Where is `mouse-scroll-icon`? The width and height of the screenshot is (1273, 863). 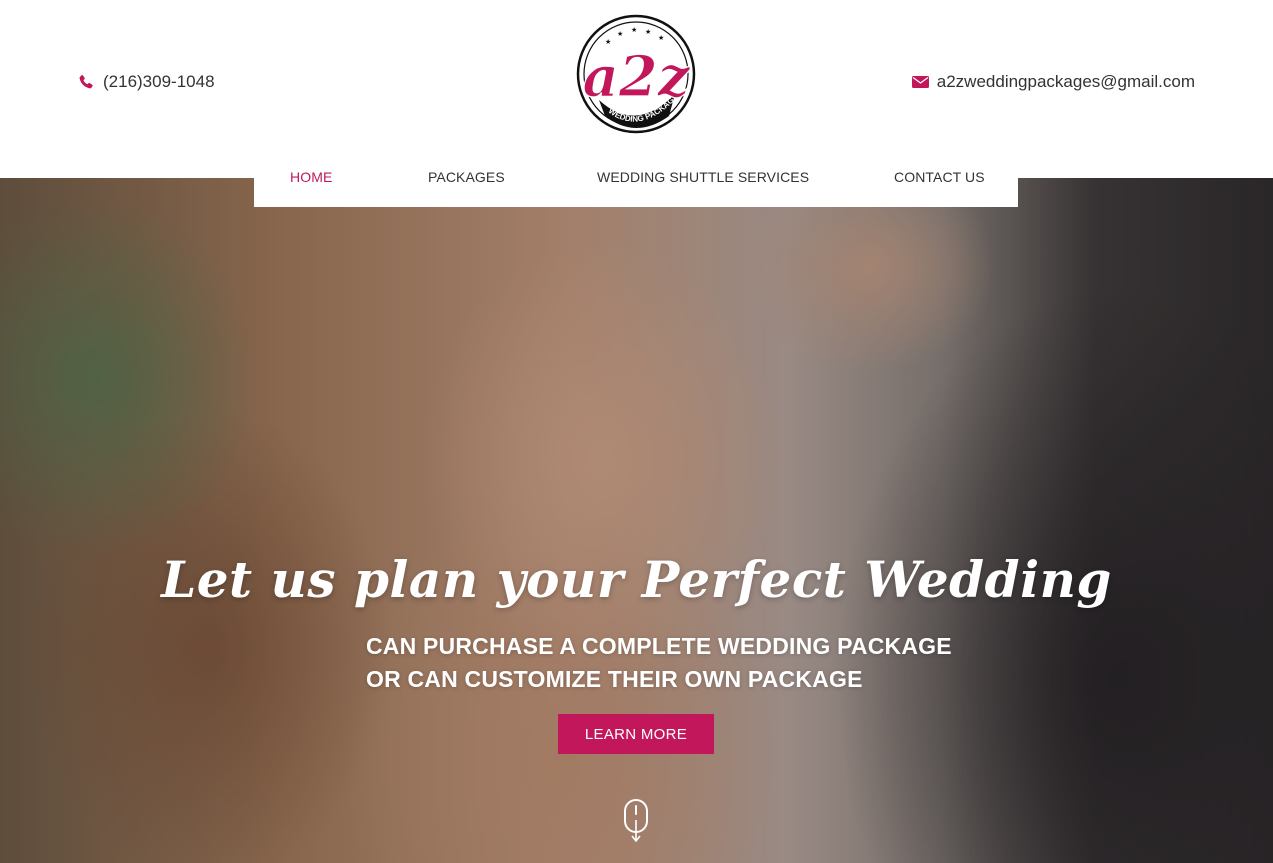
mouse-scroll-icon is located at coordinates (636, 821).